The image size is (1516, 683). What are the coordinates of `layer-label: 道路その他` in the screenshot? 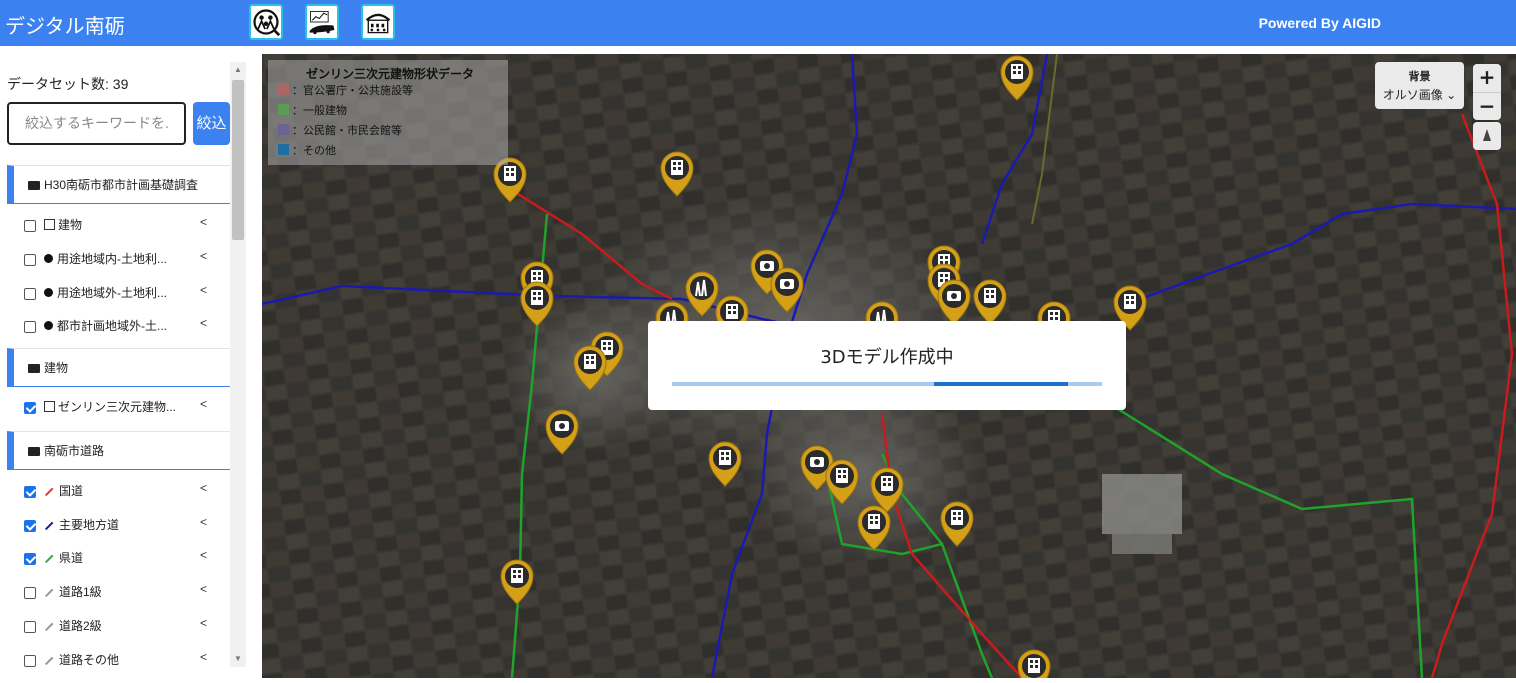 It's located at (89, 660).